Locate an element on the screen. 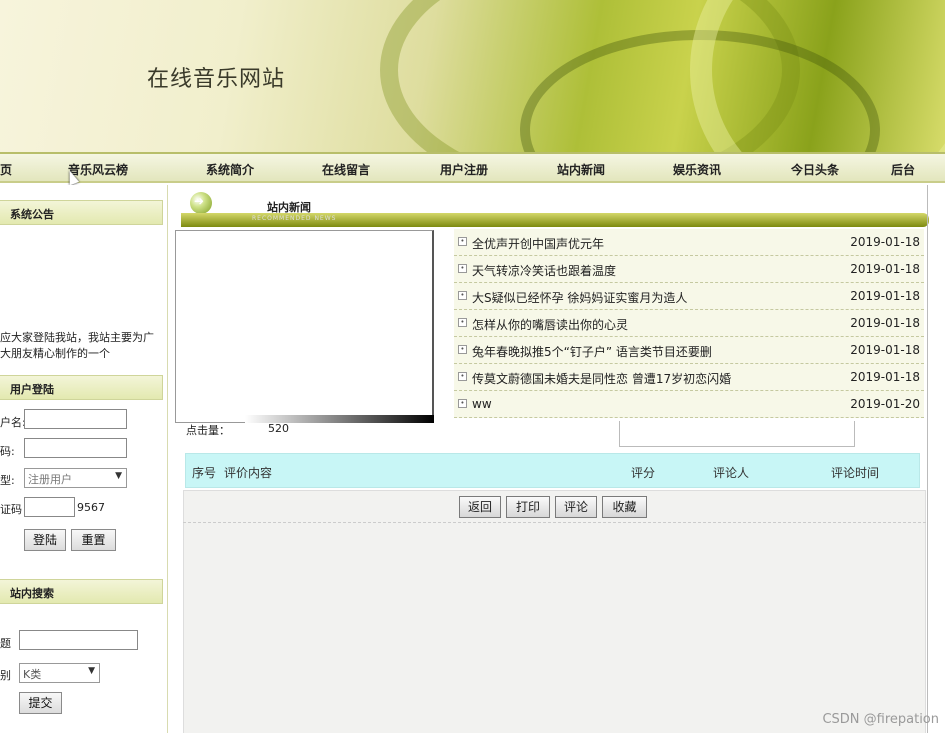  comment-button: 评论 is located at coordinates (576, 507).